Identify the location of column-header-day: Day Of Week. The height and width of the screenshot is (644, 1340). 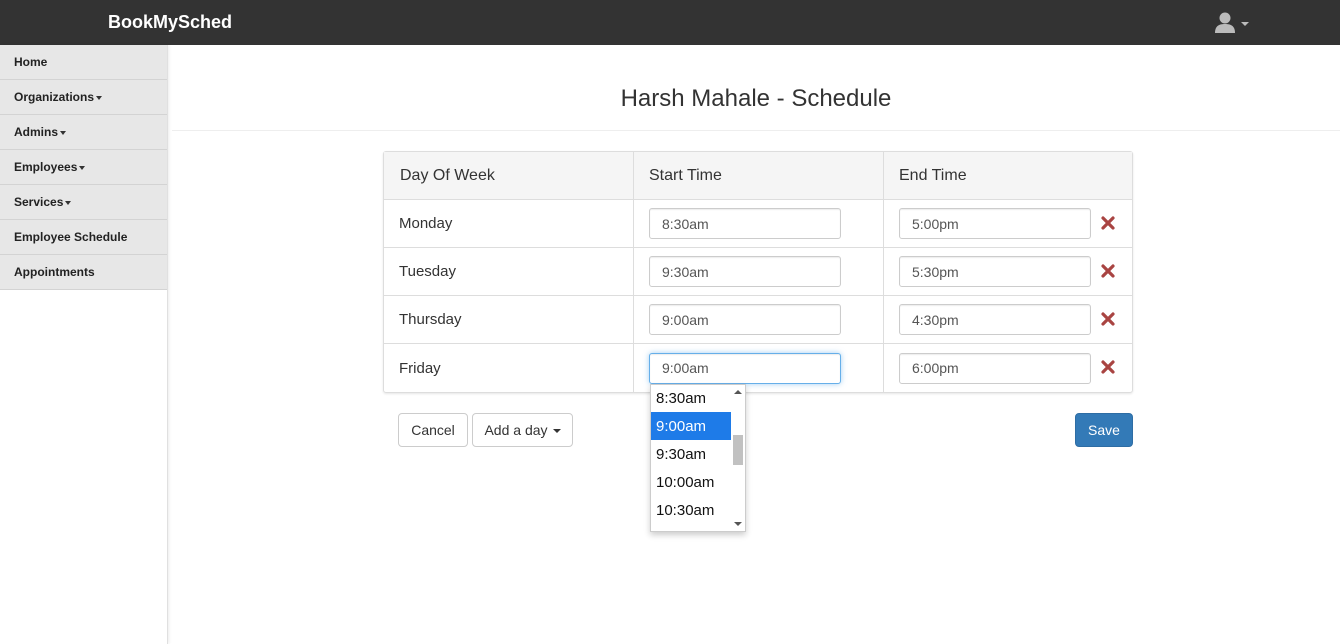
(509, 175).